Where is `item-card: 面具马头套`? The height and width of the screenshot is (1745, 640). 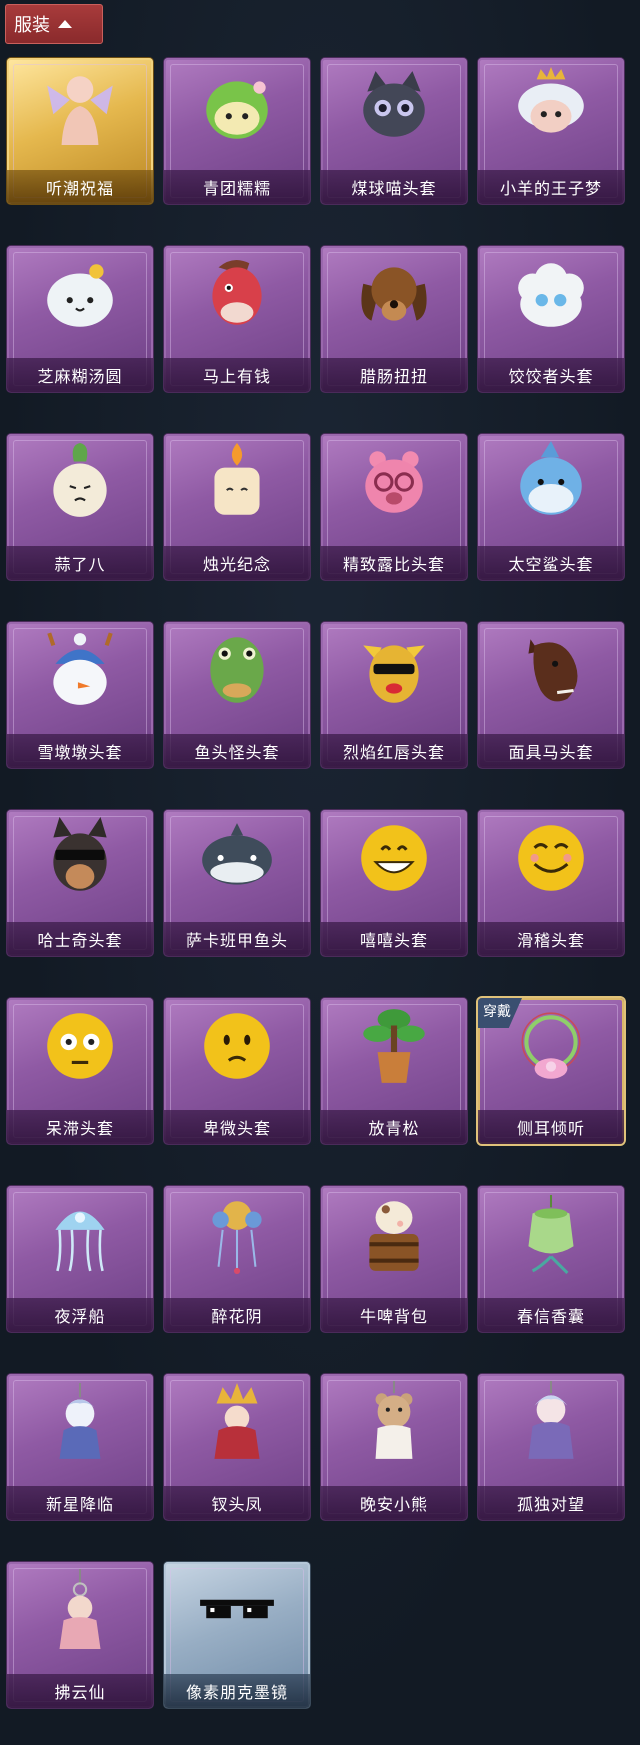
item-card: 面具马头套 is located at coordinates (551, 695).